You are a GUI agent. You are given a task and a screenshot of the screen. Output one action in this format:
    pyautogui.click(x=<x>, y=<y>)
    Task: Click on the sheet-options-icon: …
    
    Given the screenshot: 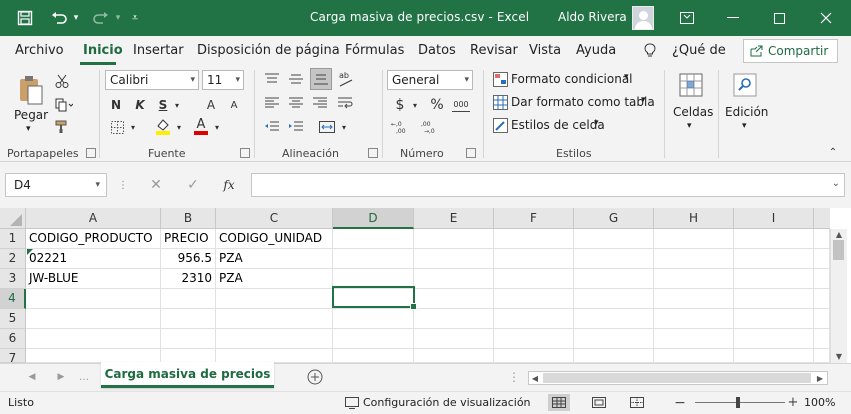 What is the action you would take?
    pyautogui.click(x=84, y=377)
    